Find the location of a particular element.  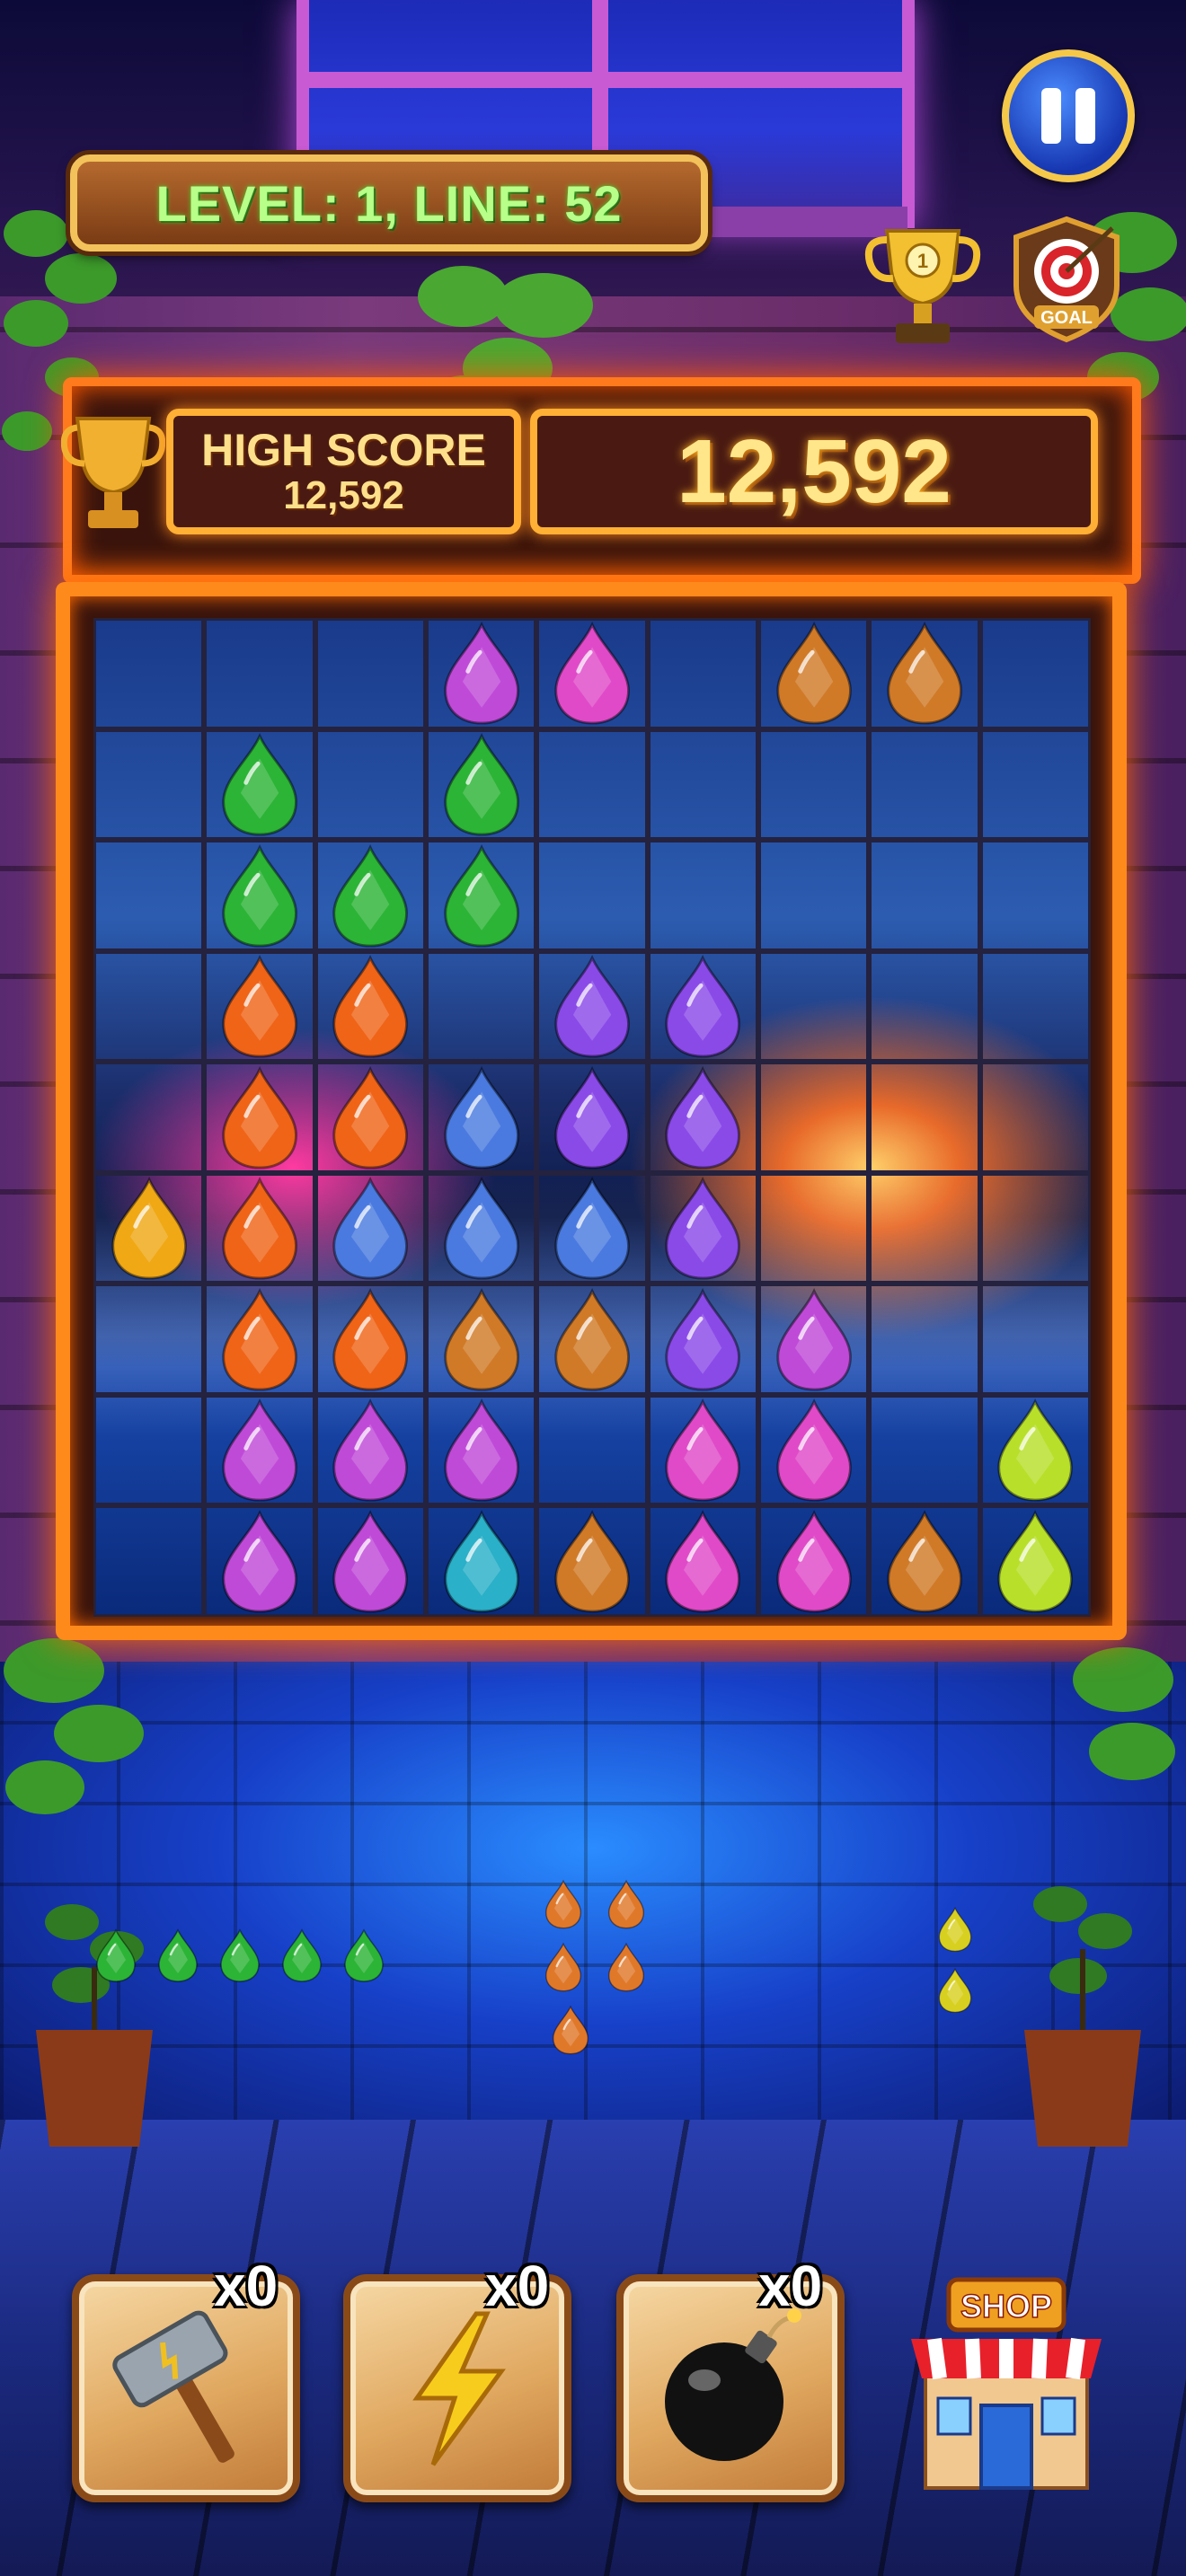

goal-target-icon: GOAL is located at coordinates (1066, 279).